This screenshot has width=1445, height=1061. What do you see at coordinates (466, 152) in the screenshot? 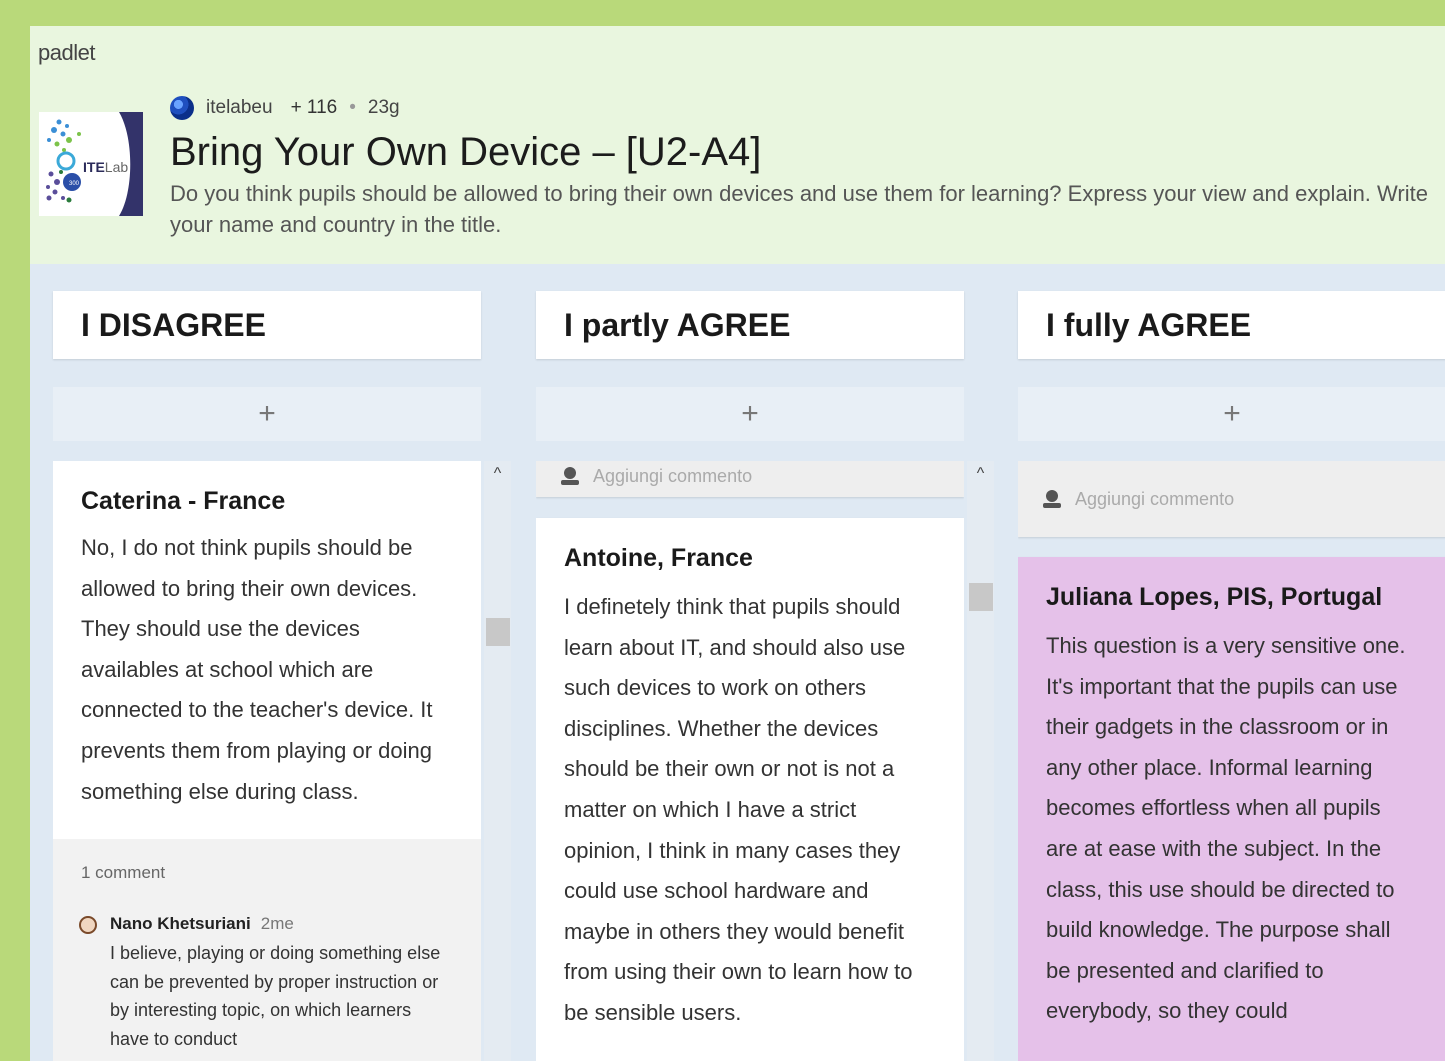
I see `board-title: Bring Your Own Device – [U2-A4]` at bounding box center [466, 152].